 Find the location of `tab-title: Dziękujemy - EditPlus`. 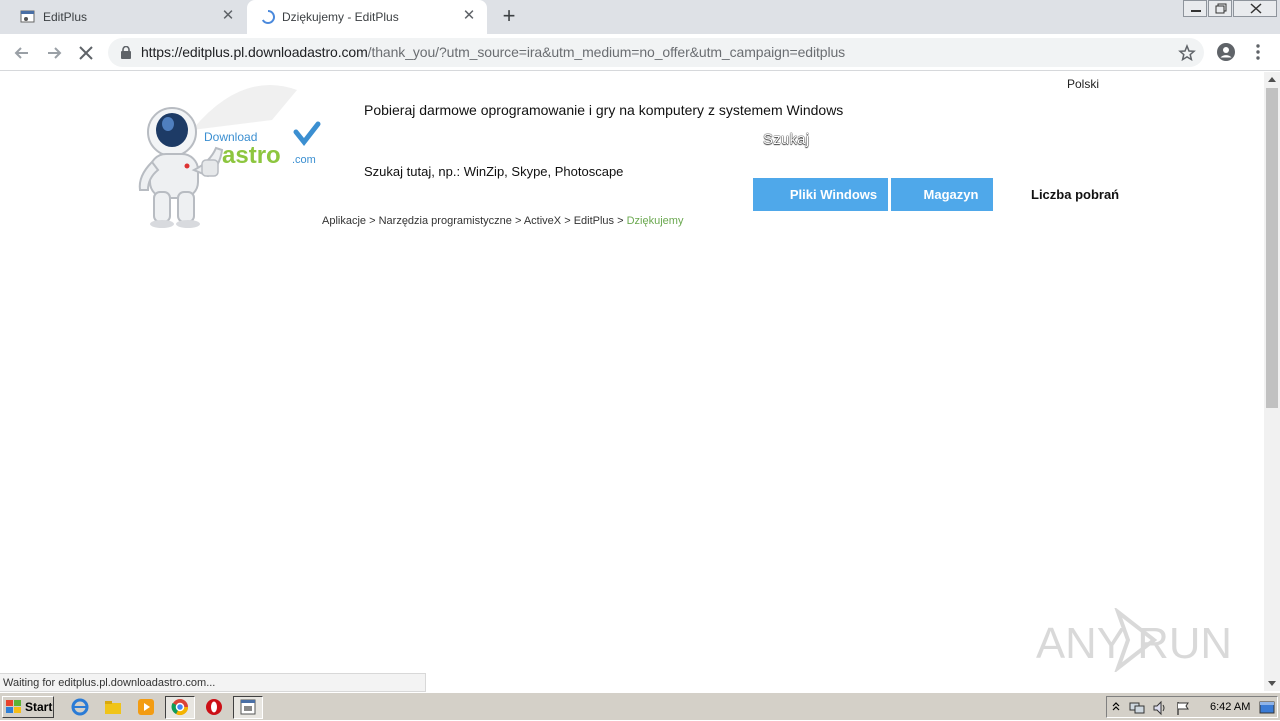

tab-title: Dziękujemy - EditPlus is located at coordinates (340, 17).